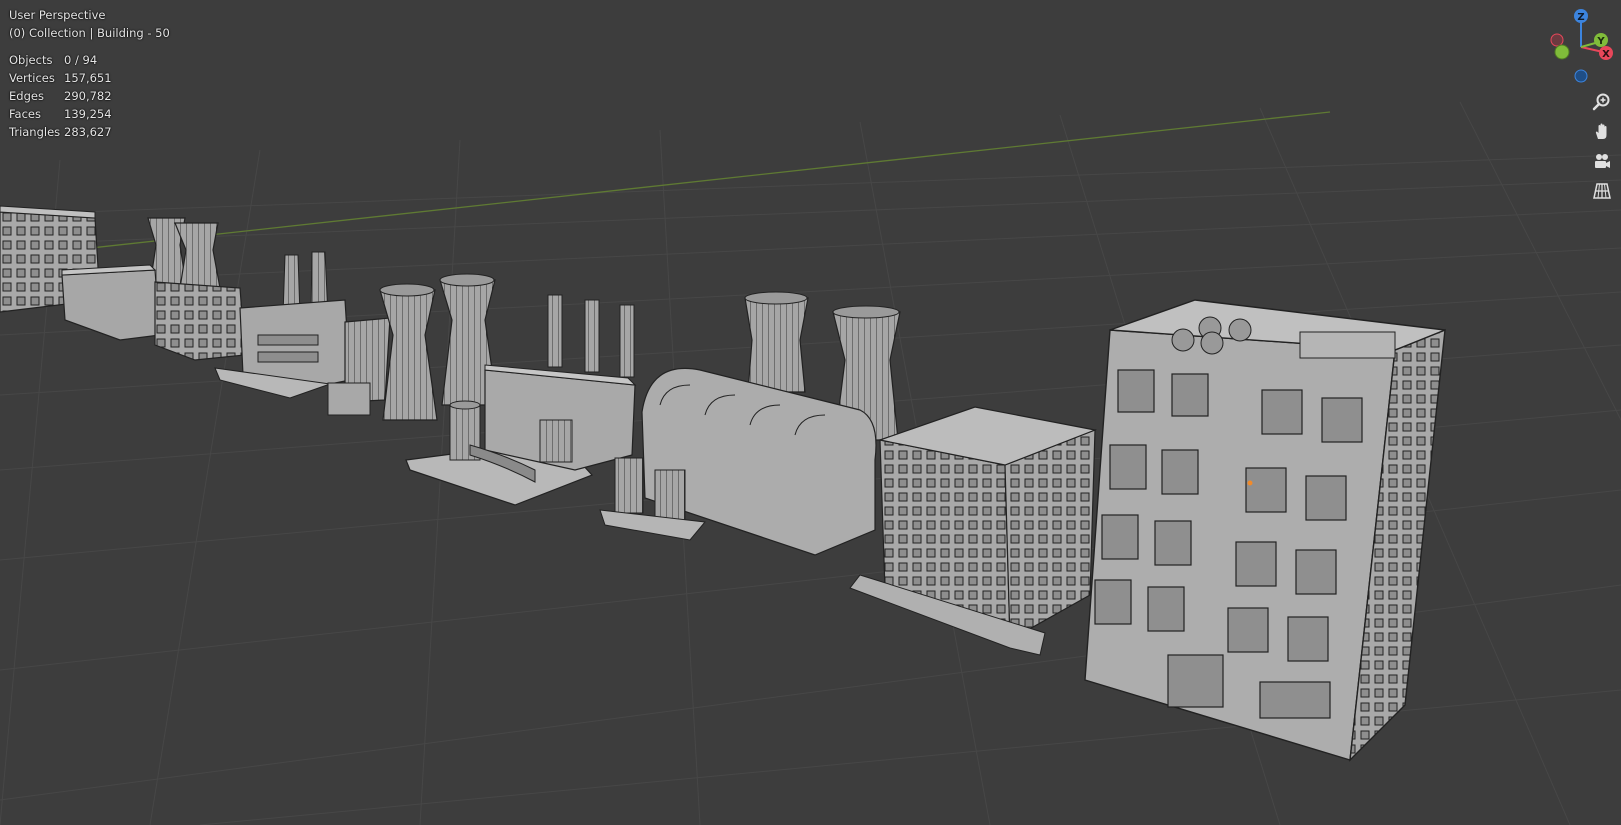 The image size is (1621, 825). I want to click on model-midrise-building, so click(973, 531).